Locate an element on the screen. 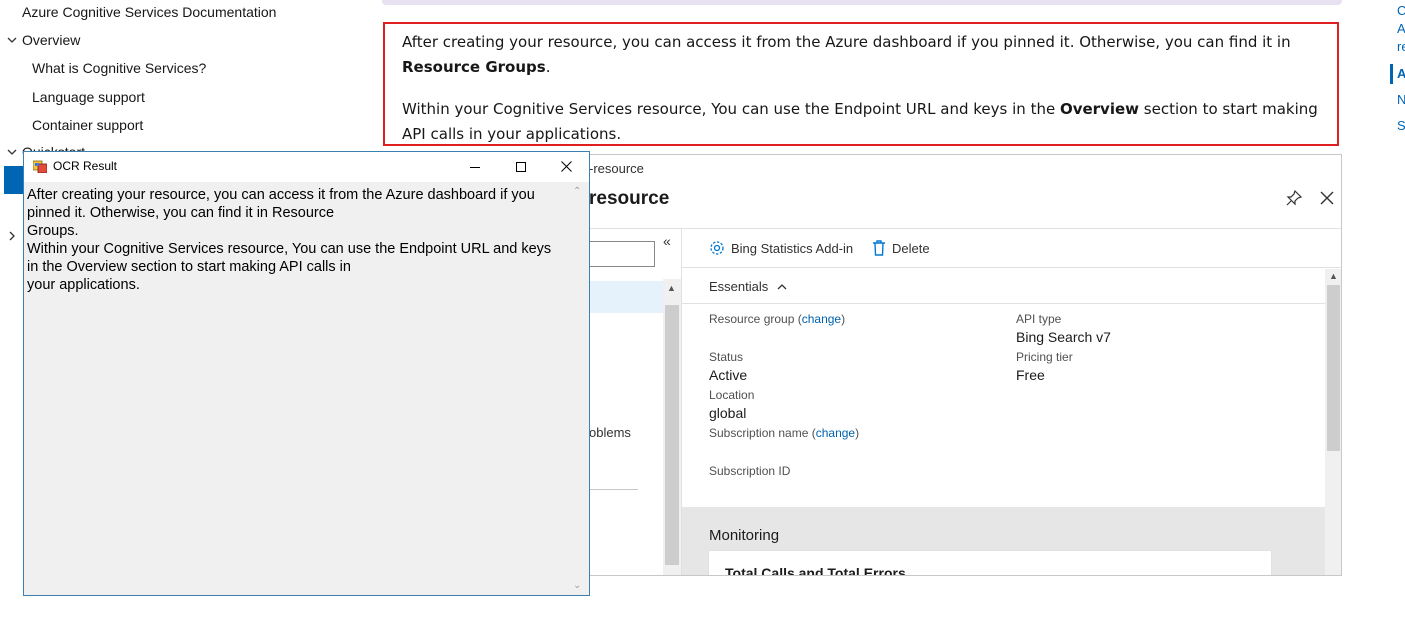 Image resolution: width=1405 pixels, height=622 pixels. menu-scrollbar: ▲ is located at coordinates (672, 427).